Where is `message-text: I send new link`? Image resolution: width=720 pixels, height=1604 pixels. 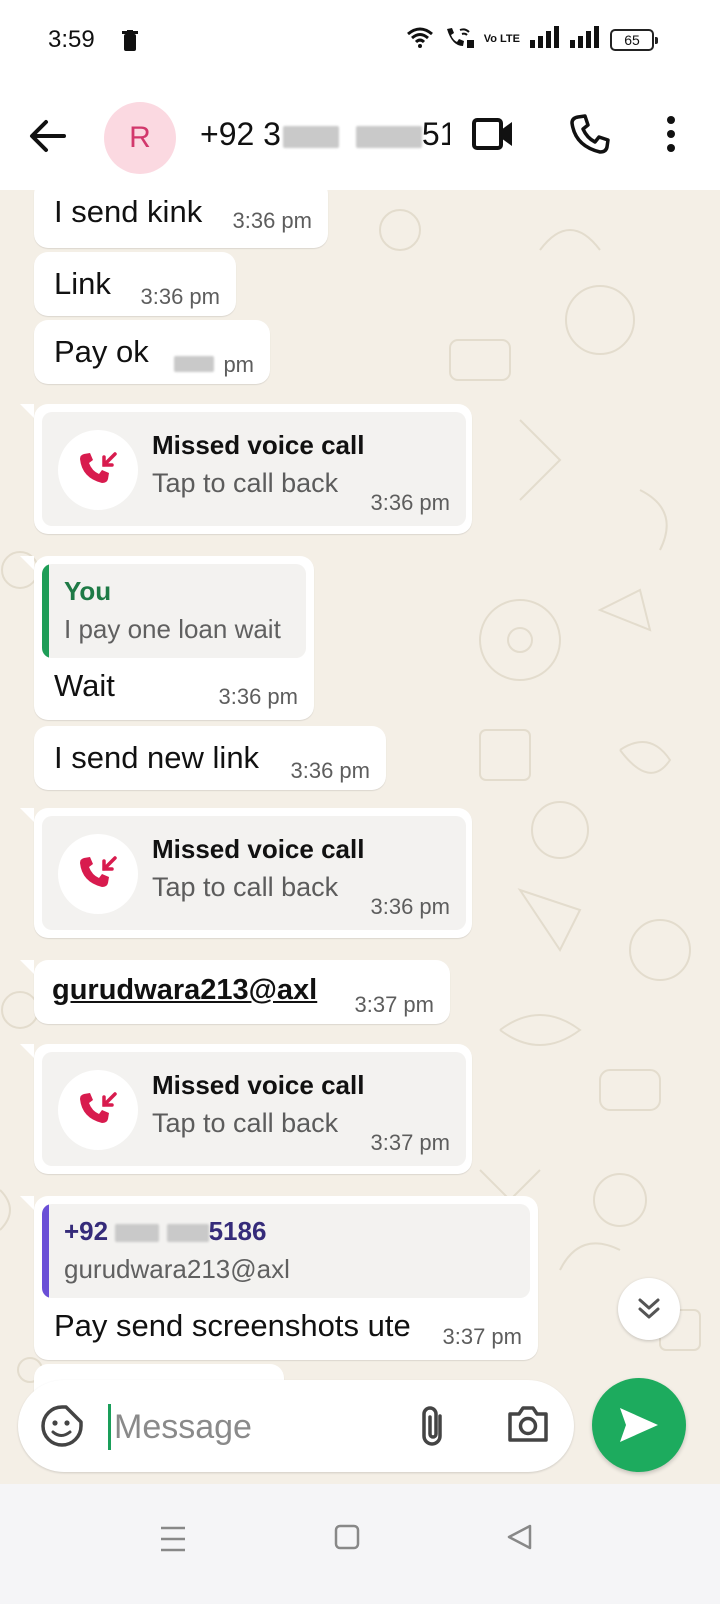 message-text: I send new link is located at coordinates (157, 757).